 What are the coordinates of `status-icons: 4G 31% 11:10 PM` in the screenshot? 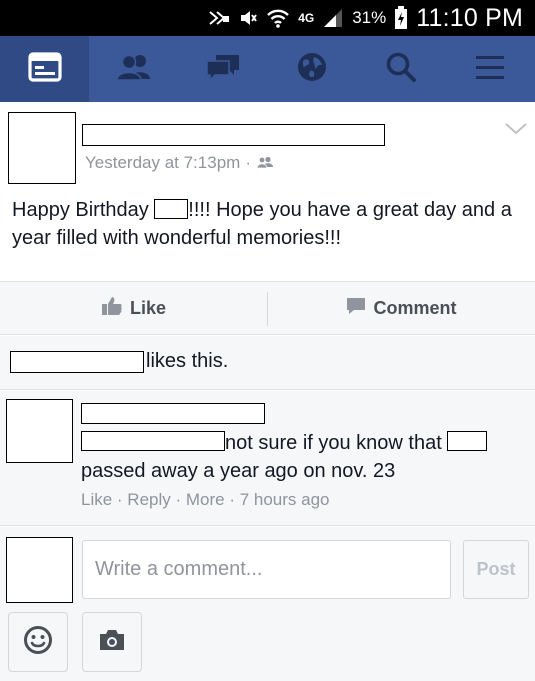 It's located at (365, 18).